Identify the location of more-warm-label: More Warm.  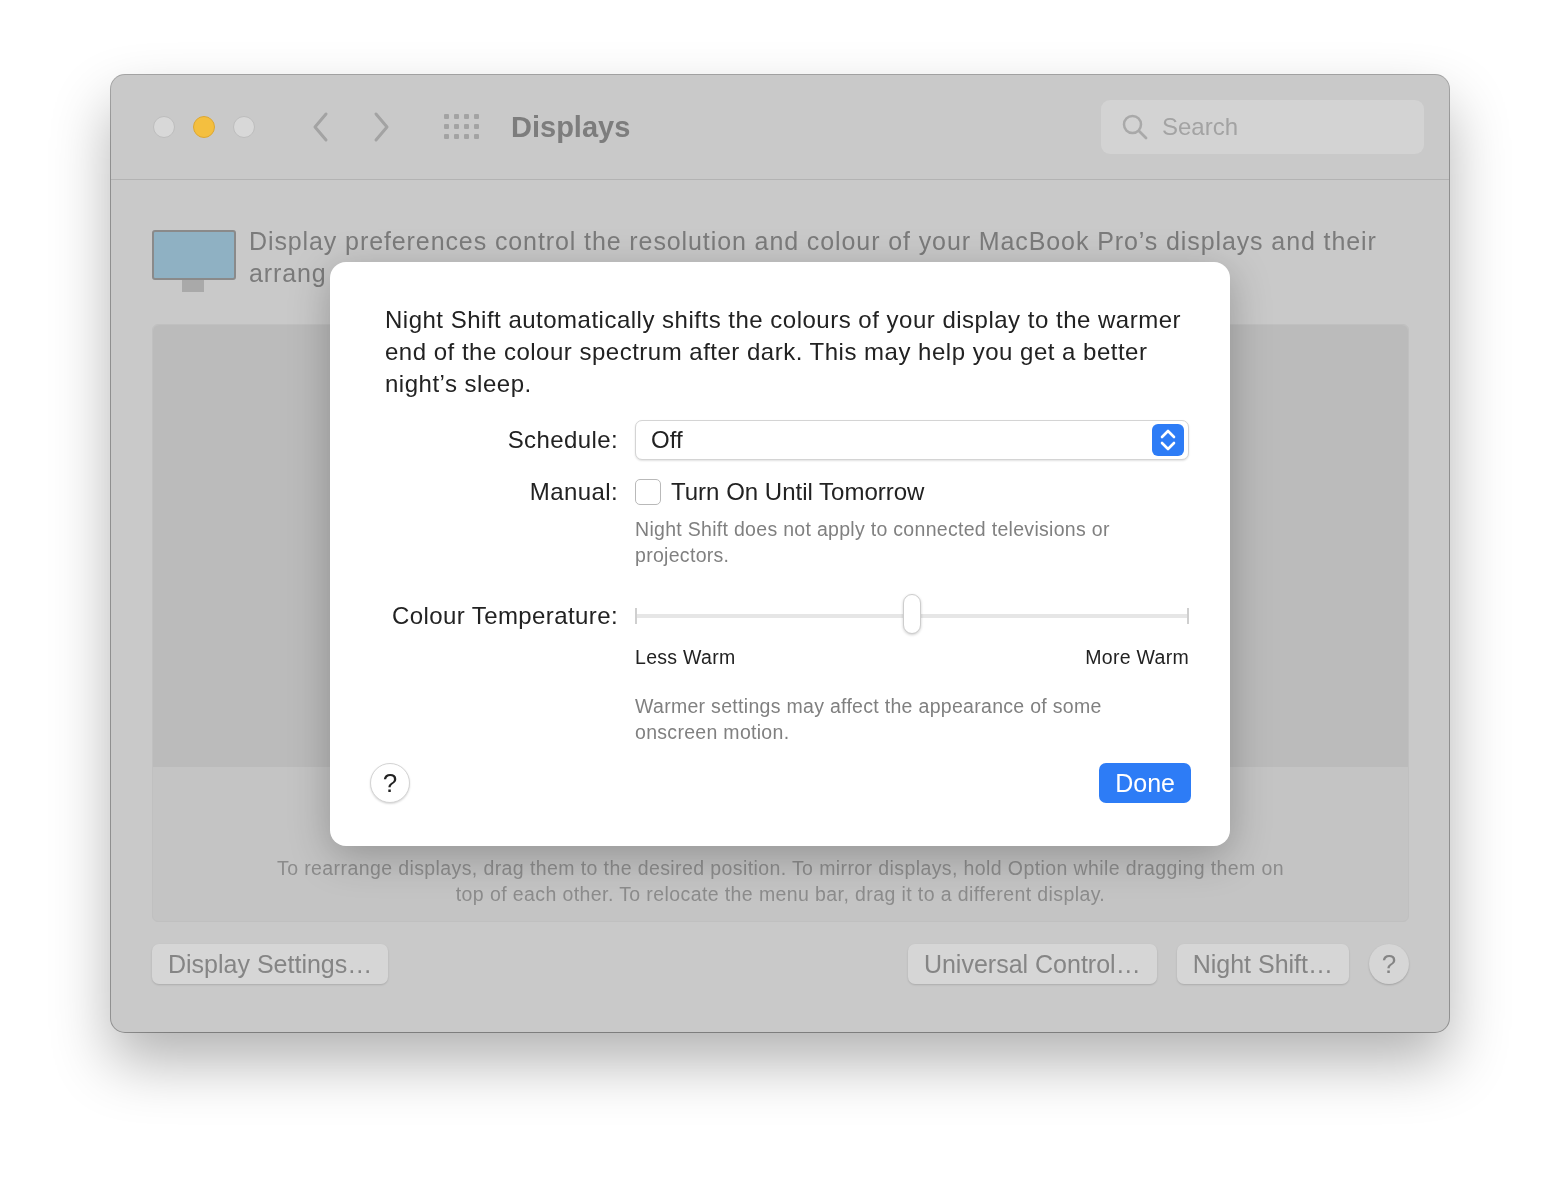
(1137, 657).